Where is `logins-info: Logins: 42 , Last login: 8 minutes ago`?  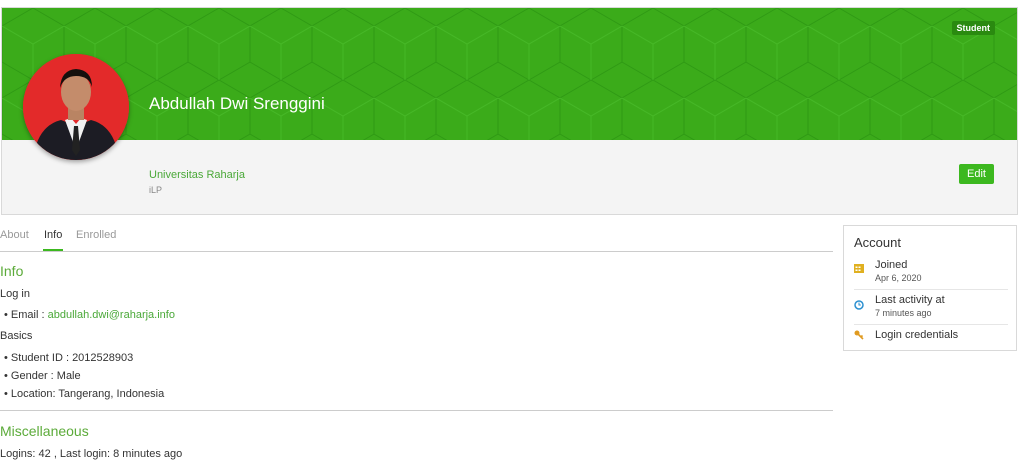
logins-info: Logins: 42 , Last login: 8 minutes ago is located at coordinates (91, 454).